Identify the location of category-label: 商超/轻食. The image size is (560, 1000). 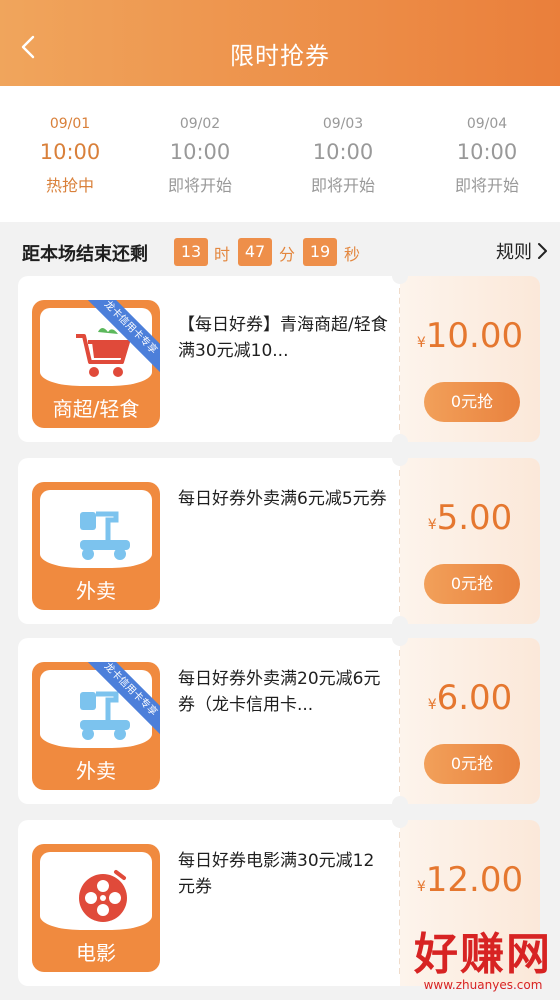
(96, 409).